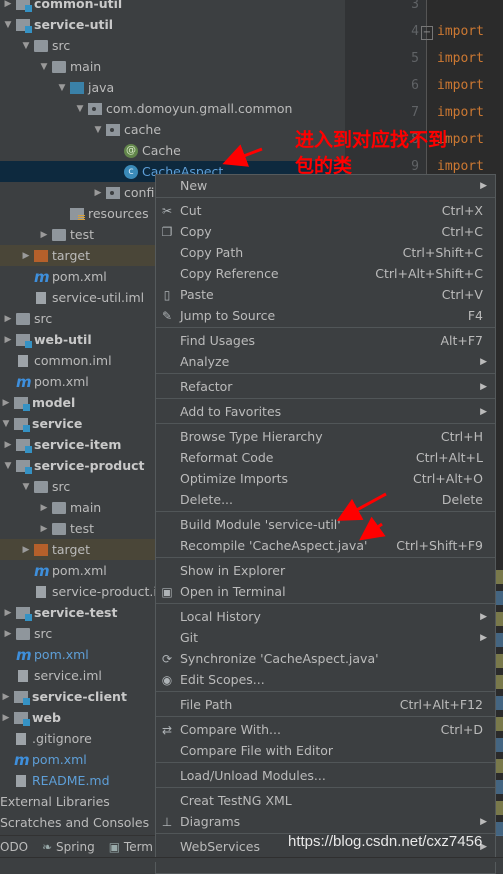 This screenshot has width=503, height=874. I want to click on menu-item-show-in-explorer: Show in Explorer, so click(325, 570).